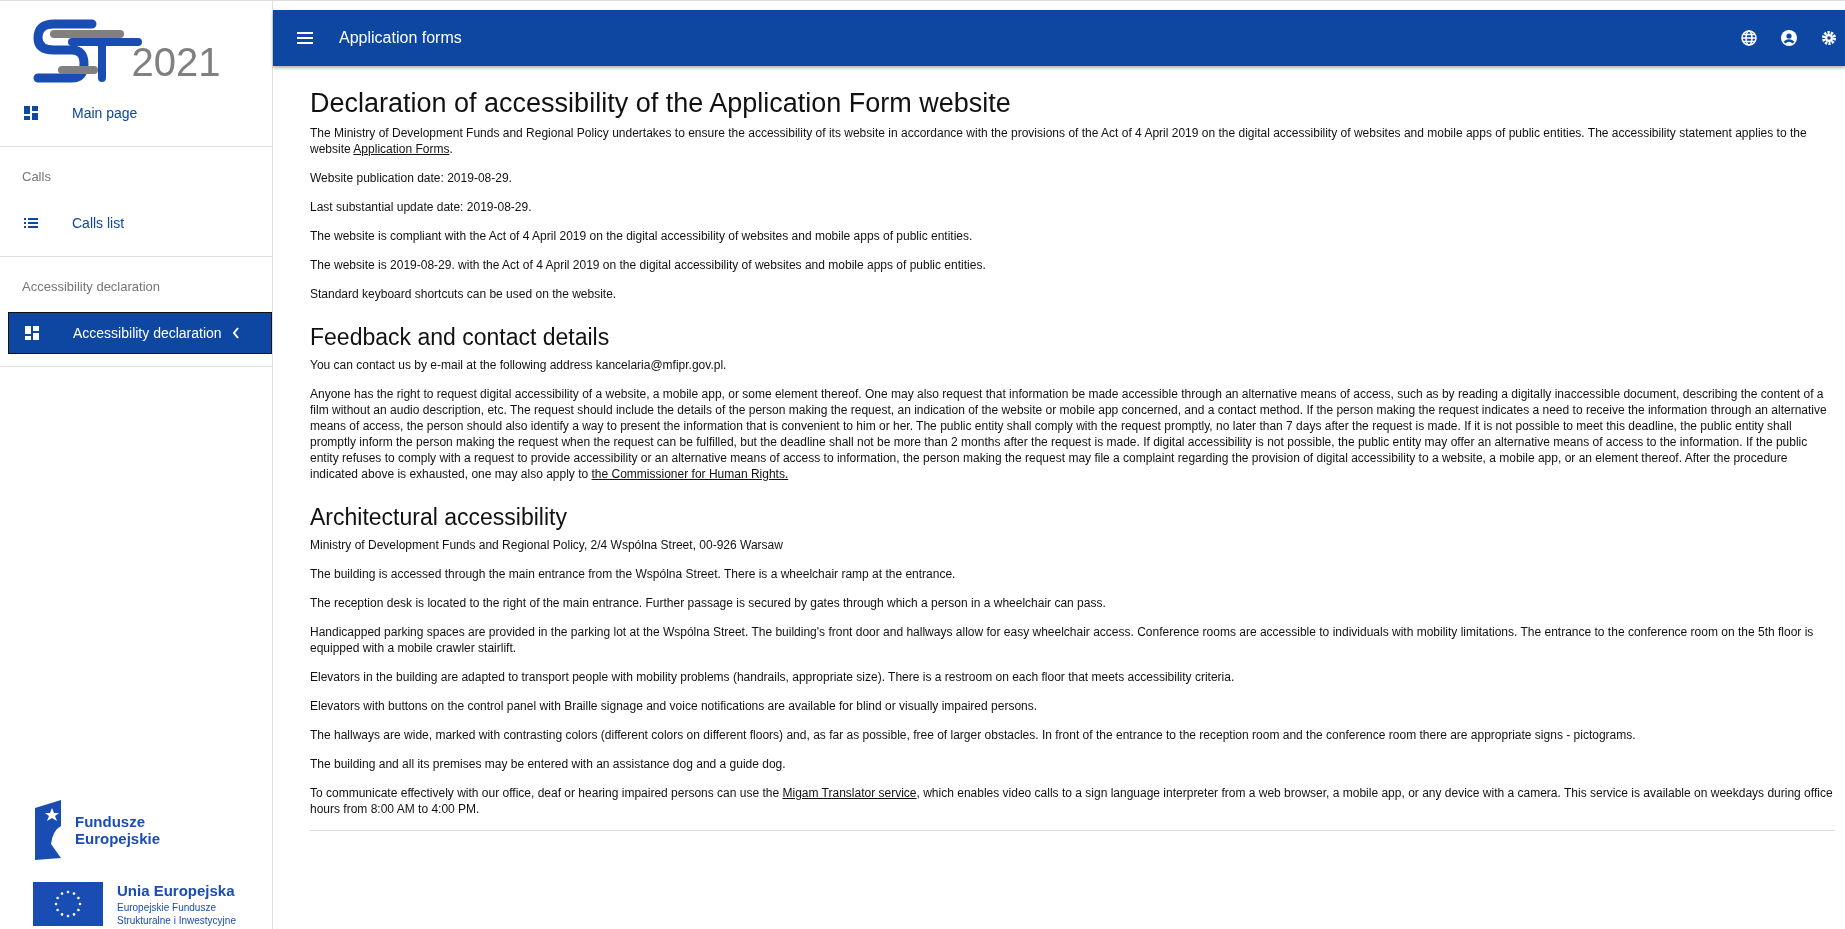  Describe the element at coordinates (439, 517) in the screenshot. I see `section-heading: Architectural accessibility` at that location.